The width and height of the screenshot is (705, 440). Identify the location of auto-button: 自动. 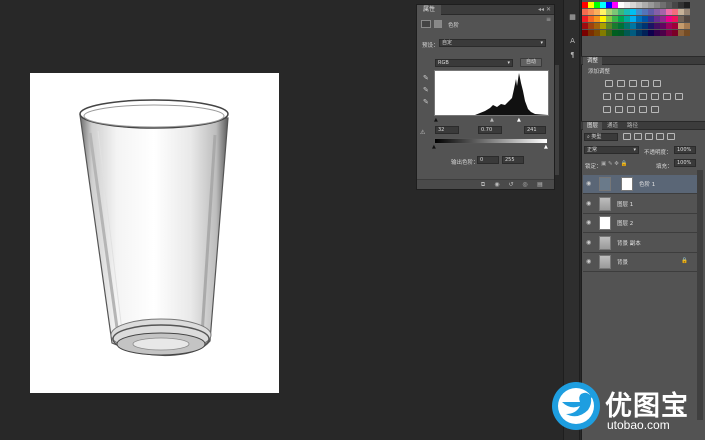
(531, 62).